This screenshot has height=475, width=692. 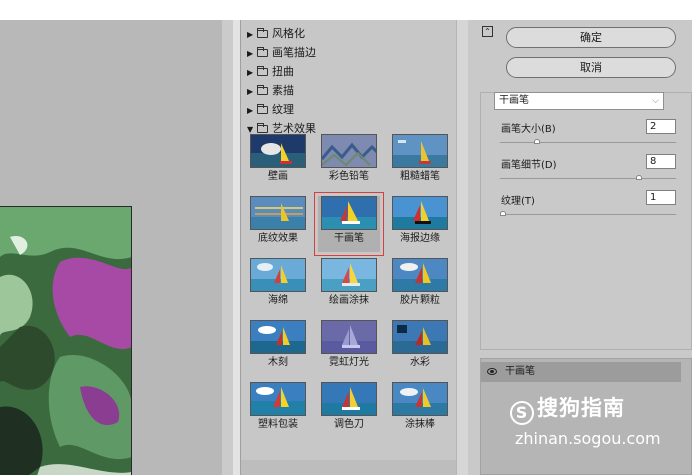 What do you see at coordinates (349, 238) in the screenshot?
I see `filter-label: 干画笔` at bounding box center [349, 238].